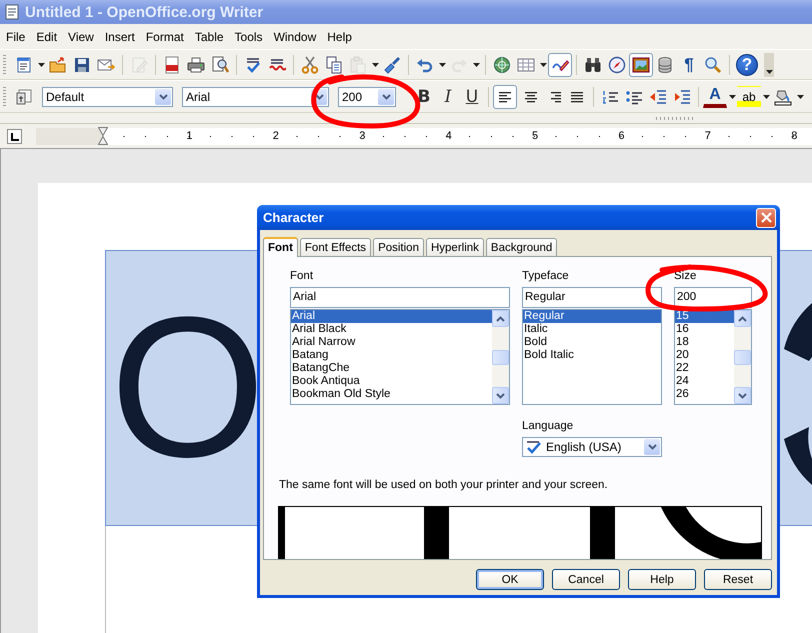  What do you see at coordinates (398, 247) in the screenshot?
I see `tab: Position` at bounding box center [398, 247].